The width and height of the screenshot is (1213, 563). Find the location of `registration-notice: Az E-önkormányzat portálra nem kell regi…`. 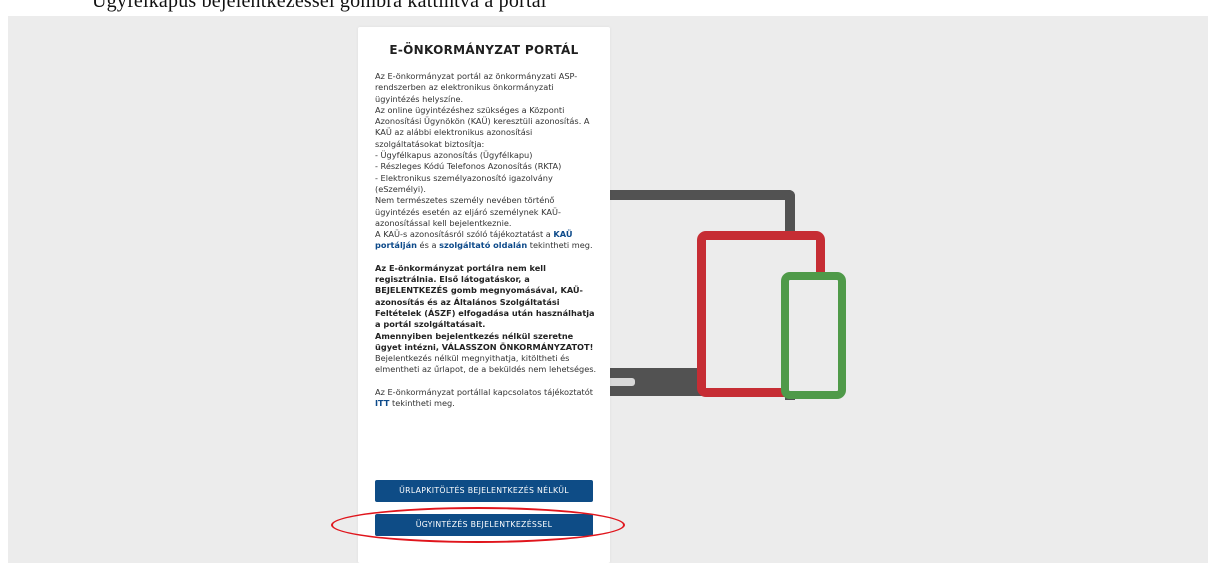

registration-notice: Az E-önkormányzat portálra nem kell regi… is located at coordinates (487, 297).